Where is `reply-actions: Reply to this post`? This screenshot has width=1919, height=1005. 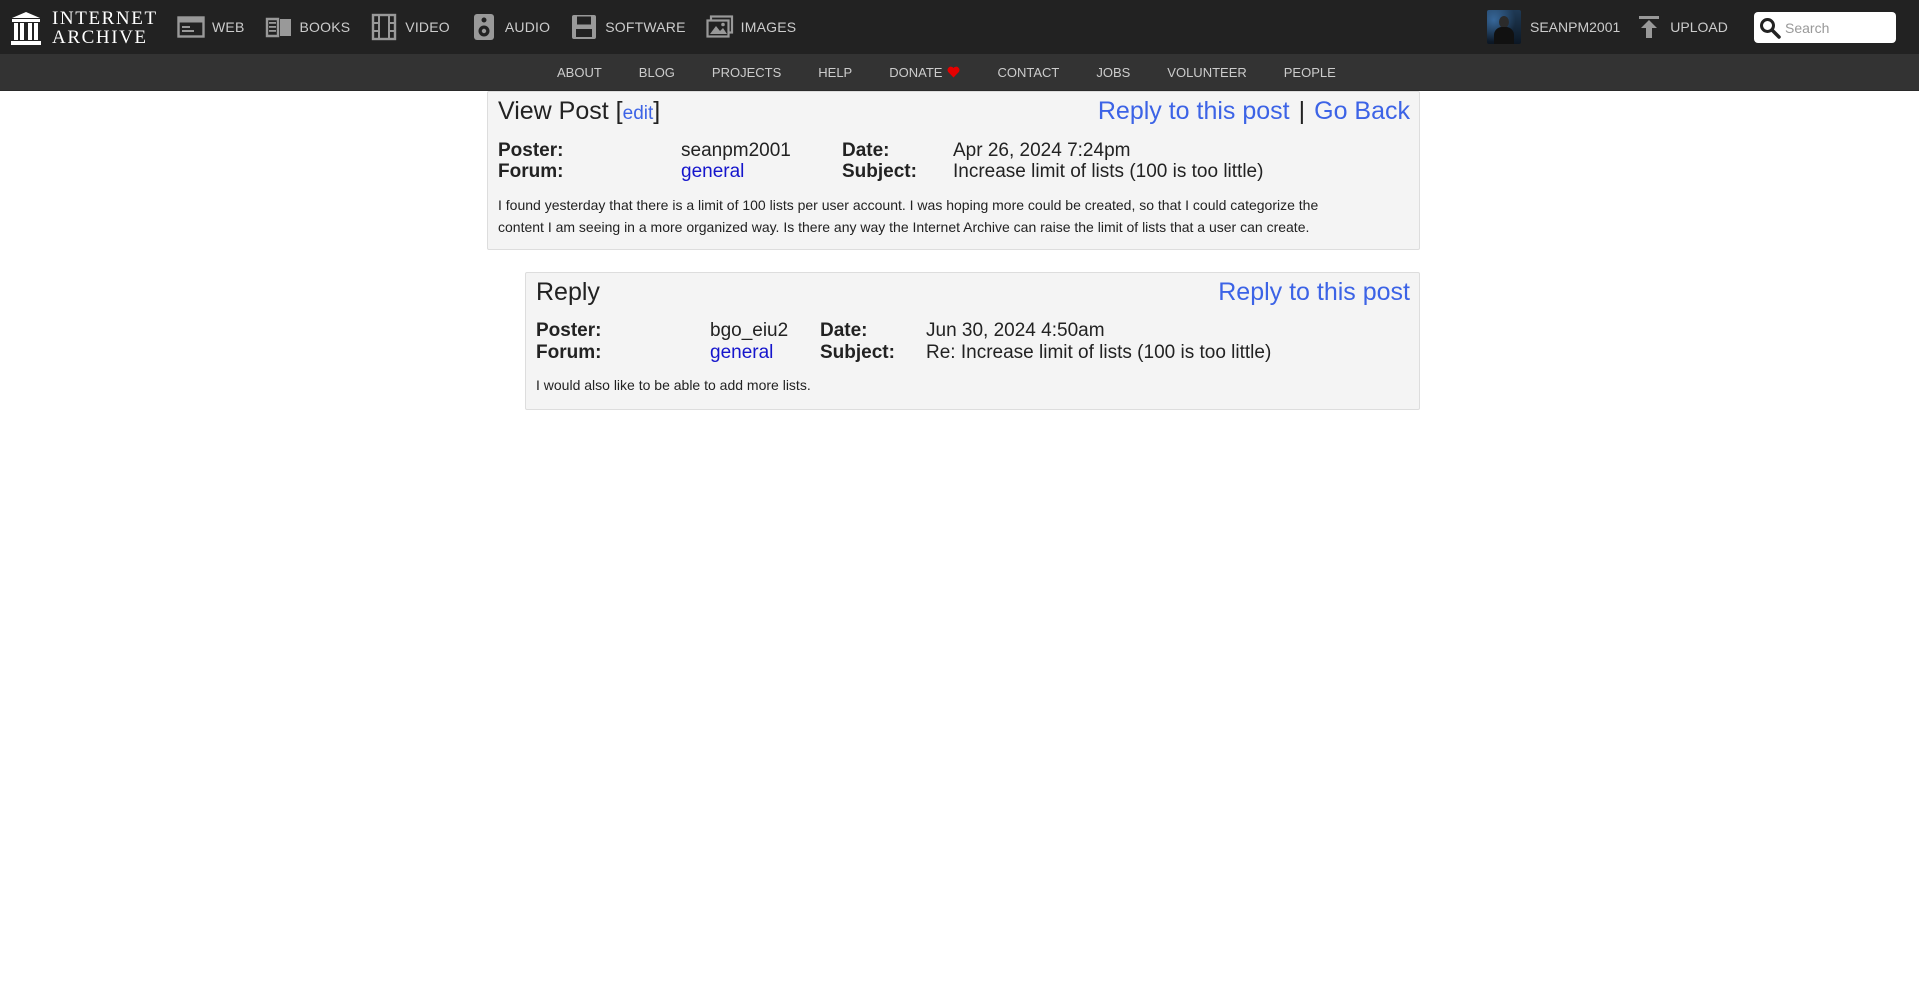 reply-actions: Reply to this post is located at coordinates (1314, 292).